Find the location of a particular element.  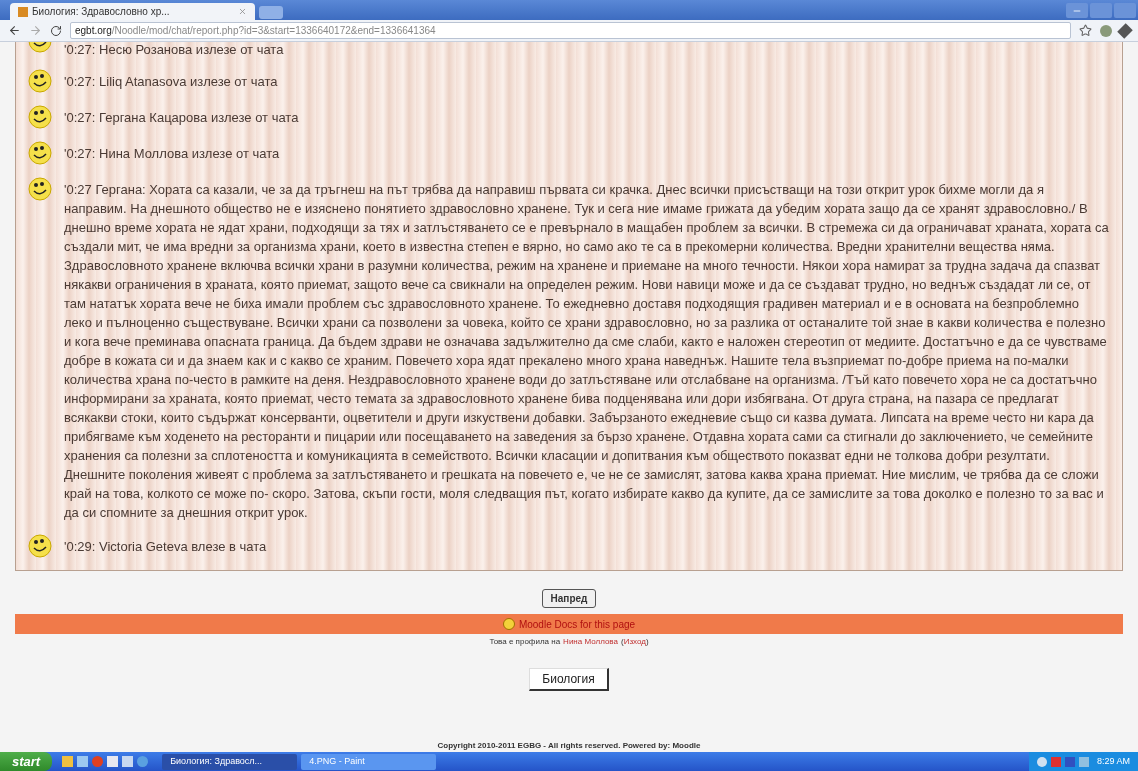

copyright-text: Copyright 2010-2011 EGBG - All rights reserved. Powered by: Moodle is located at coordinates (569, 746).